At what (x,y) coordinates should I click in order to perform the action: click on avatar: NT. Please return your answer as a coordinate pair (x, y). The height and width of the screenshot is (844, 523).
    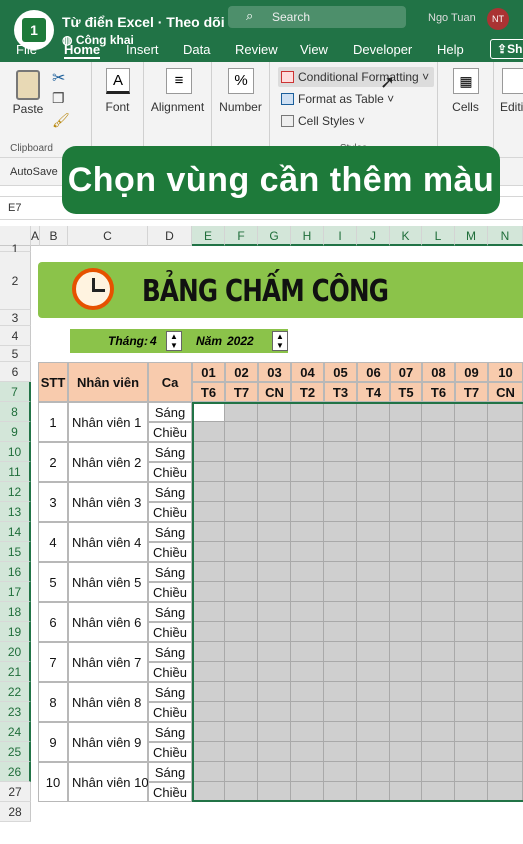
    Looking at the image, I should click on (498, 19).